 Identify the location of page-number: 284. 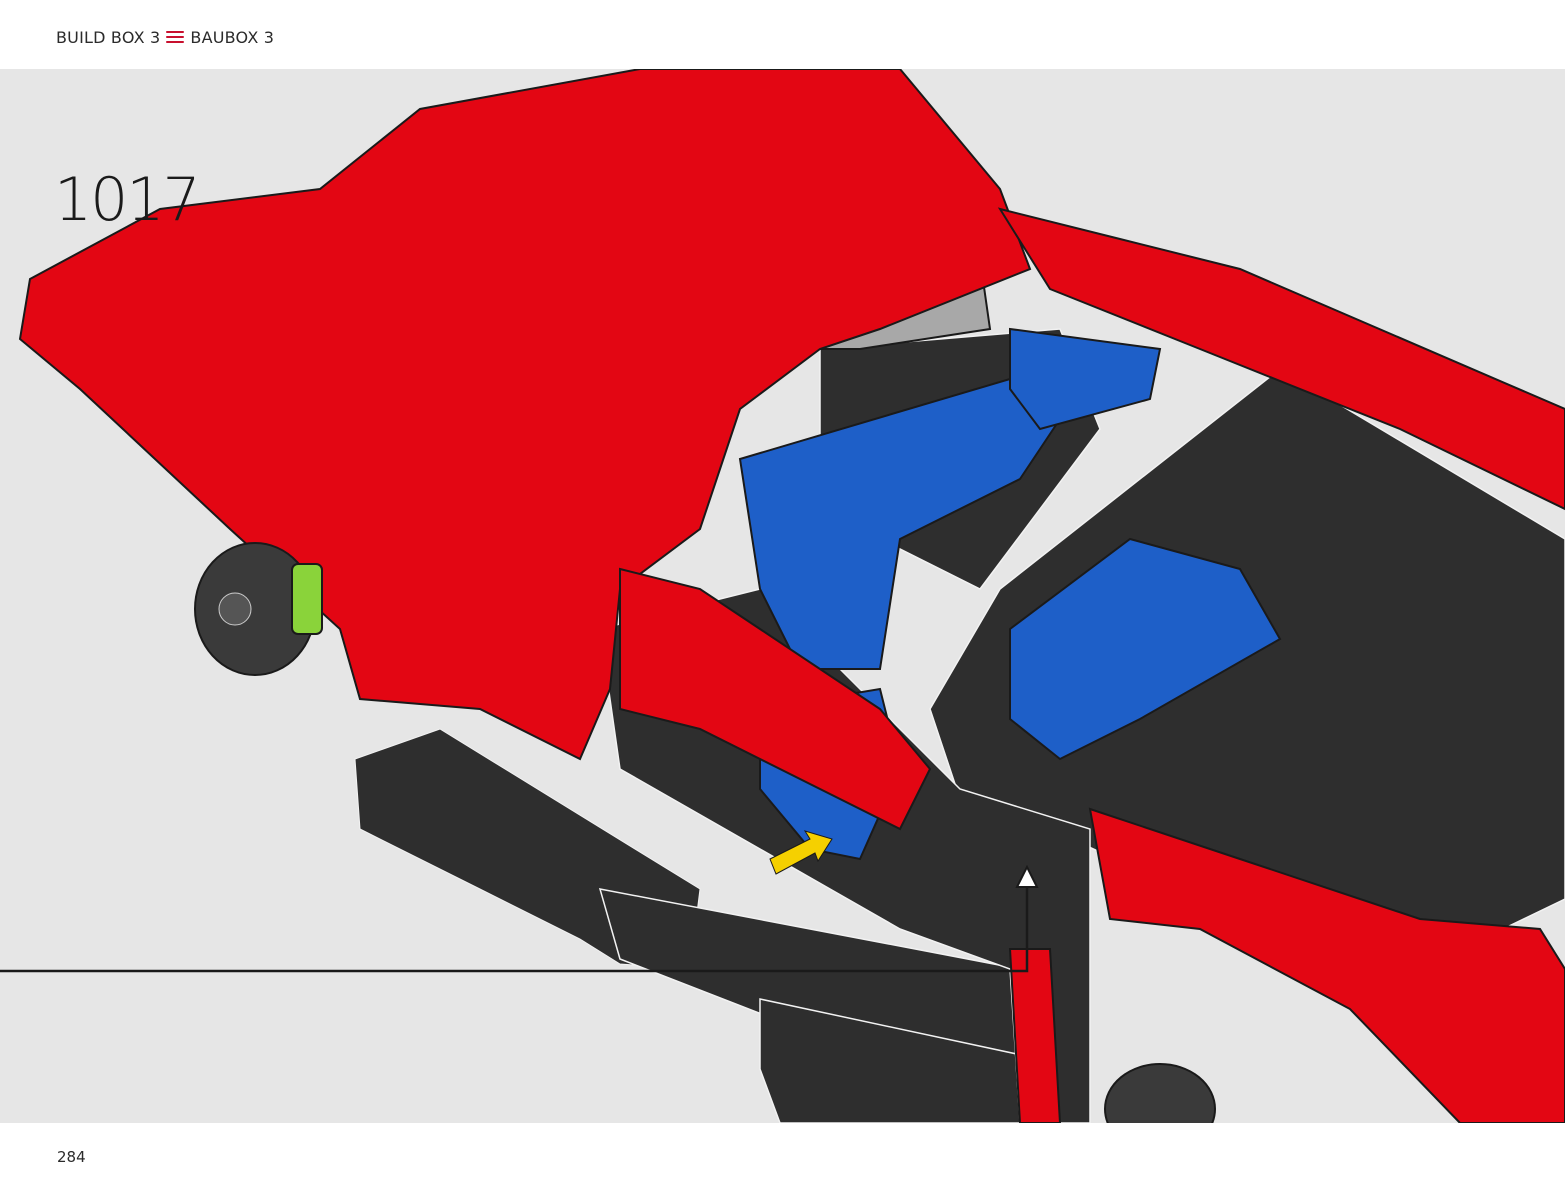
(71, 1157).